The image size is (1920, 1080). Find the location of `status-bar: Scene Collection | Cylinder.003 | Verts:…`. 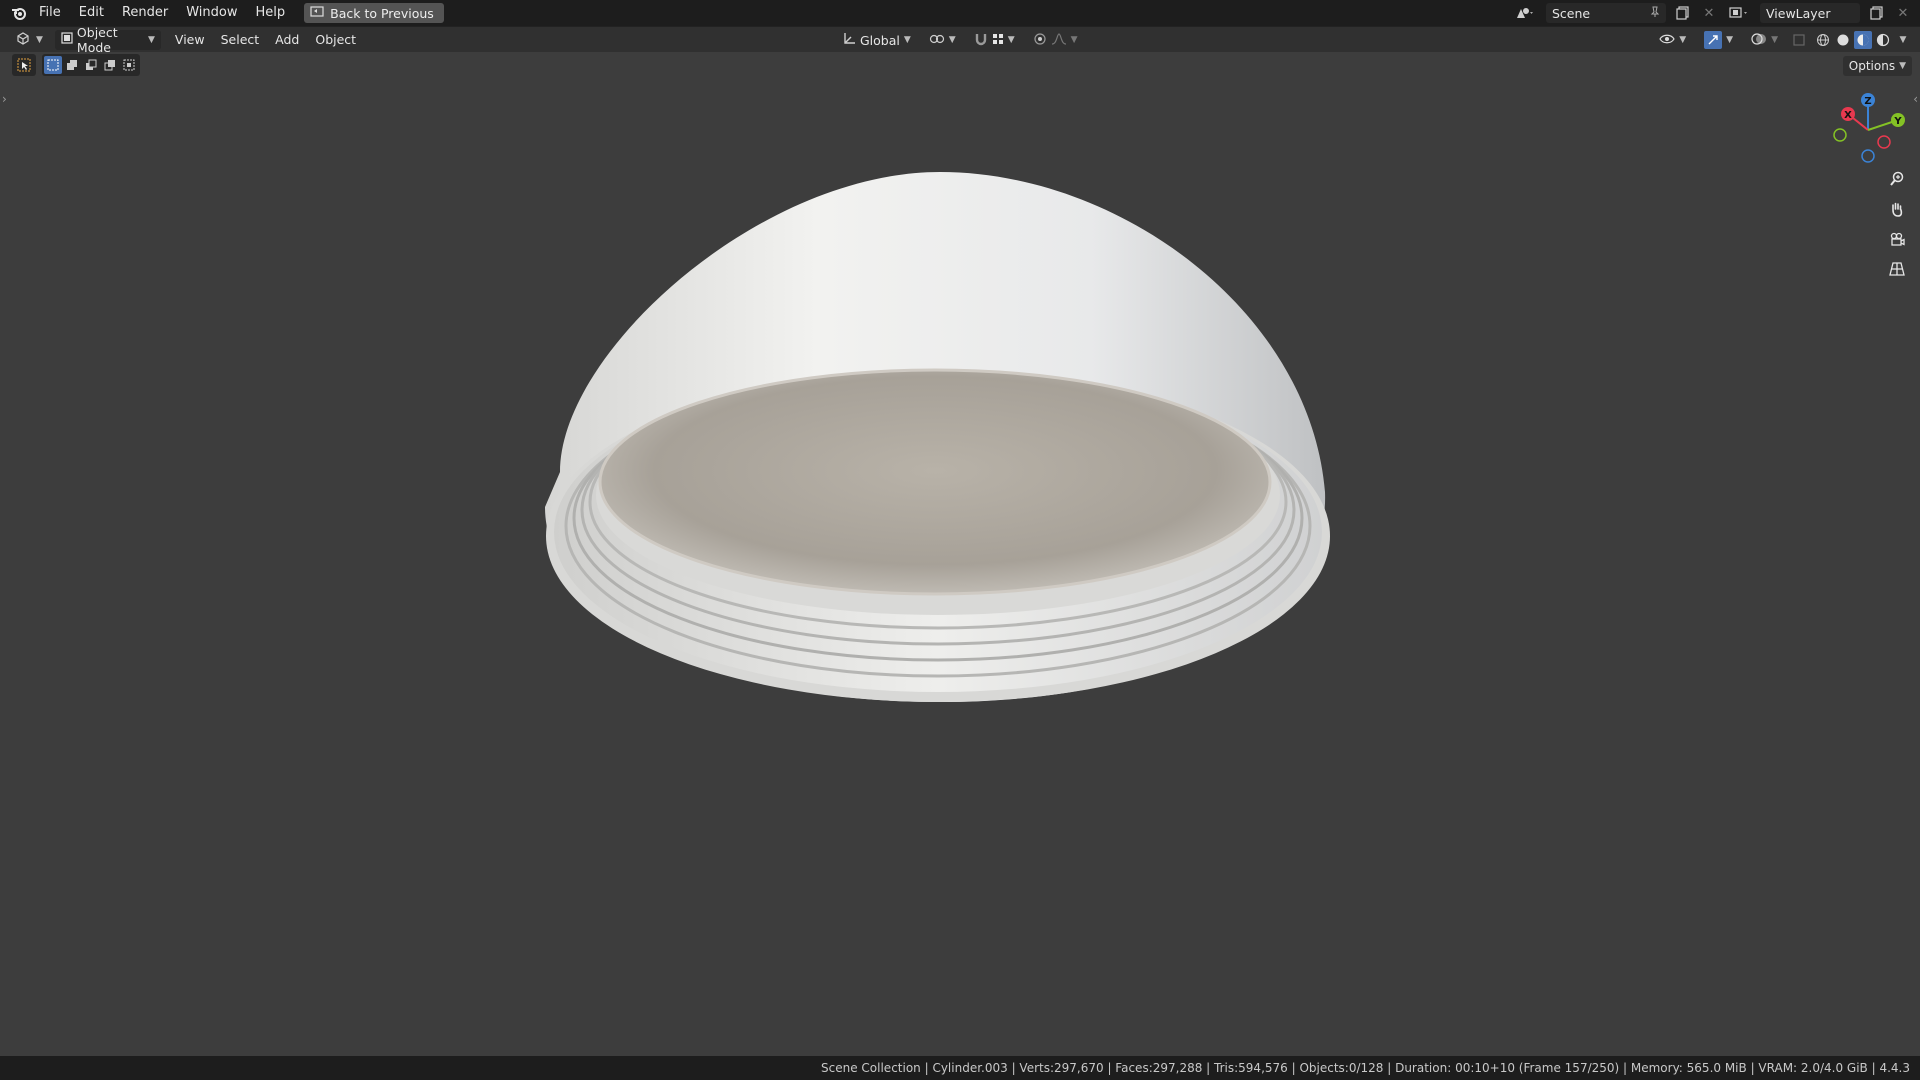

status-bar: Scene Collection | Cylinder.003 | Verts:… is located at coordinates (960, 1068).